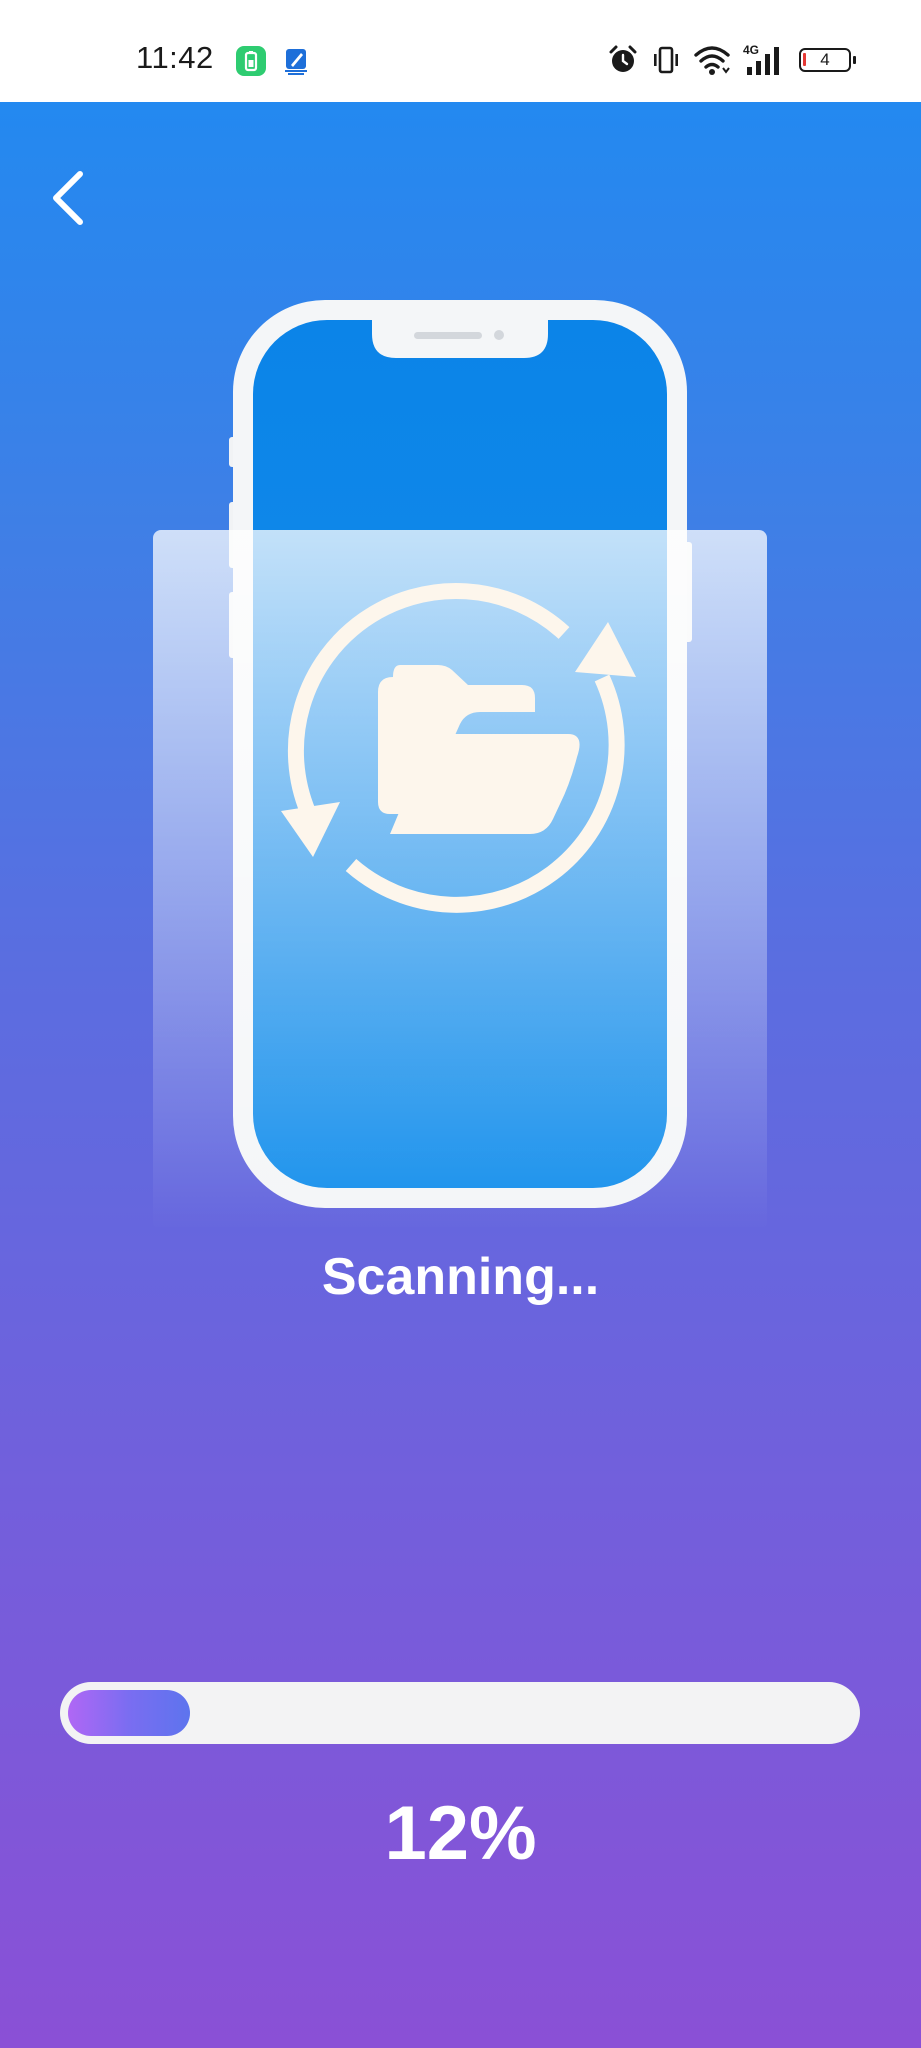  What do you see at coordinates (460, 1713) in the screenshot?
I see `scan-progress-bar` at bounding box center [460, 1713].